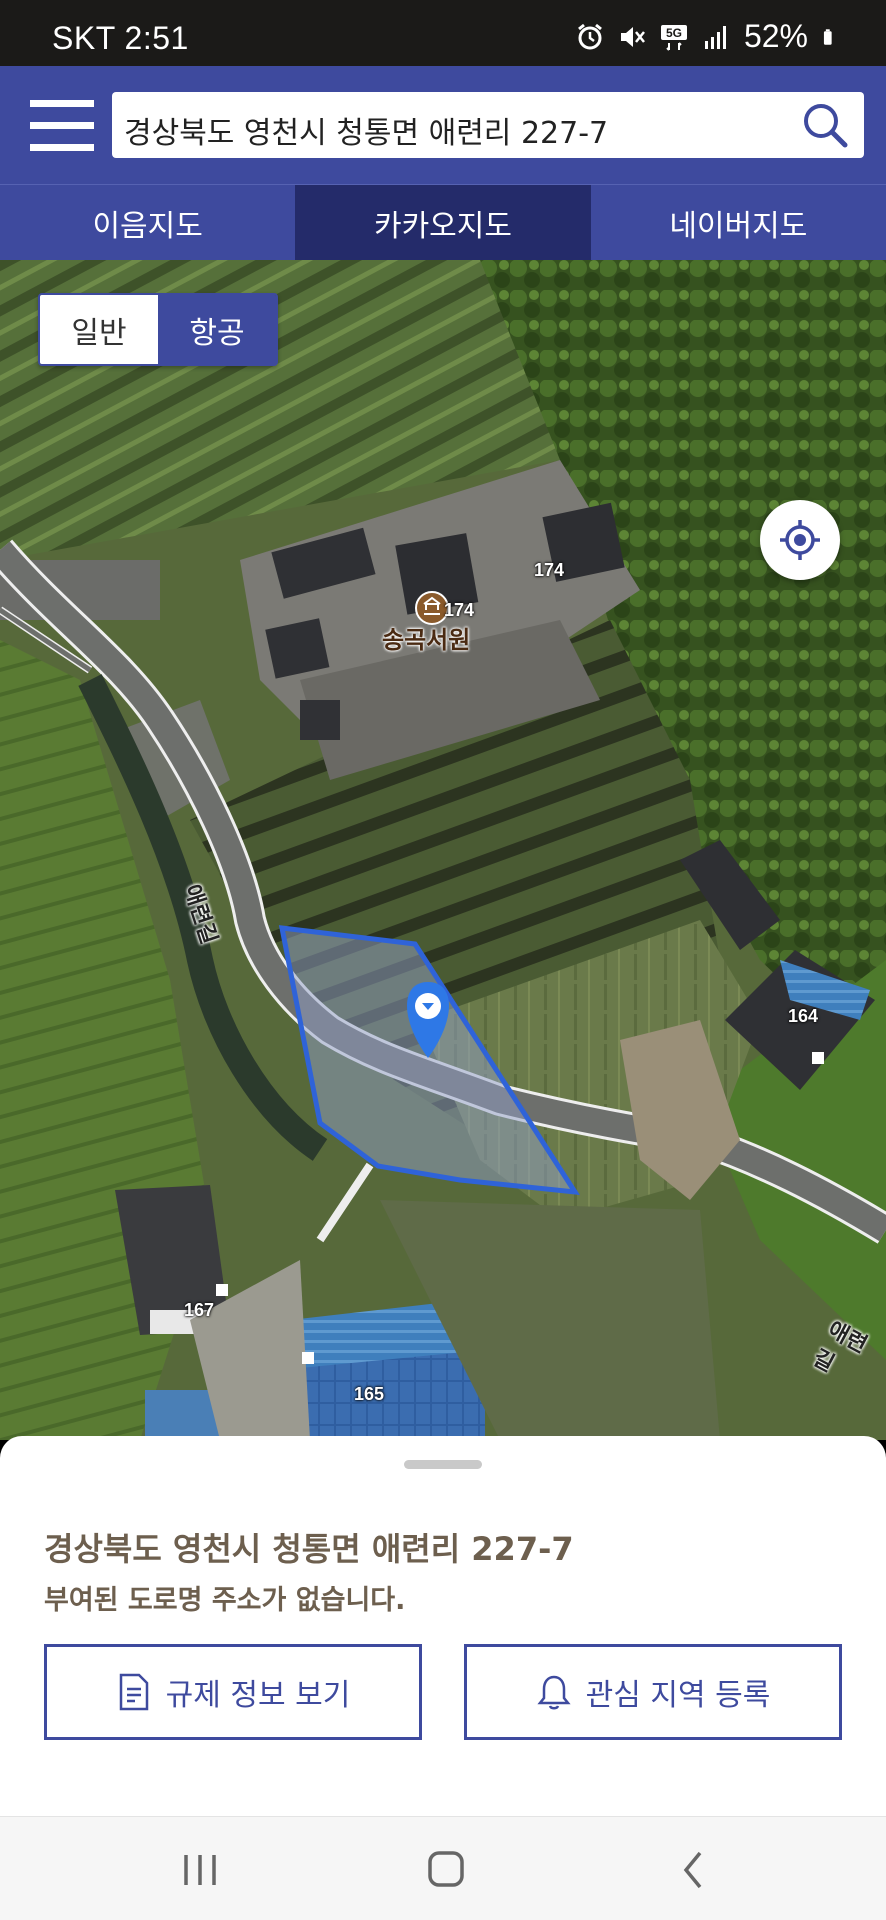 Image resolution: width=886 pixels, height=1920 pixels. I want to click on search-icon, so click(825, 125).